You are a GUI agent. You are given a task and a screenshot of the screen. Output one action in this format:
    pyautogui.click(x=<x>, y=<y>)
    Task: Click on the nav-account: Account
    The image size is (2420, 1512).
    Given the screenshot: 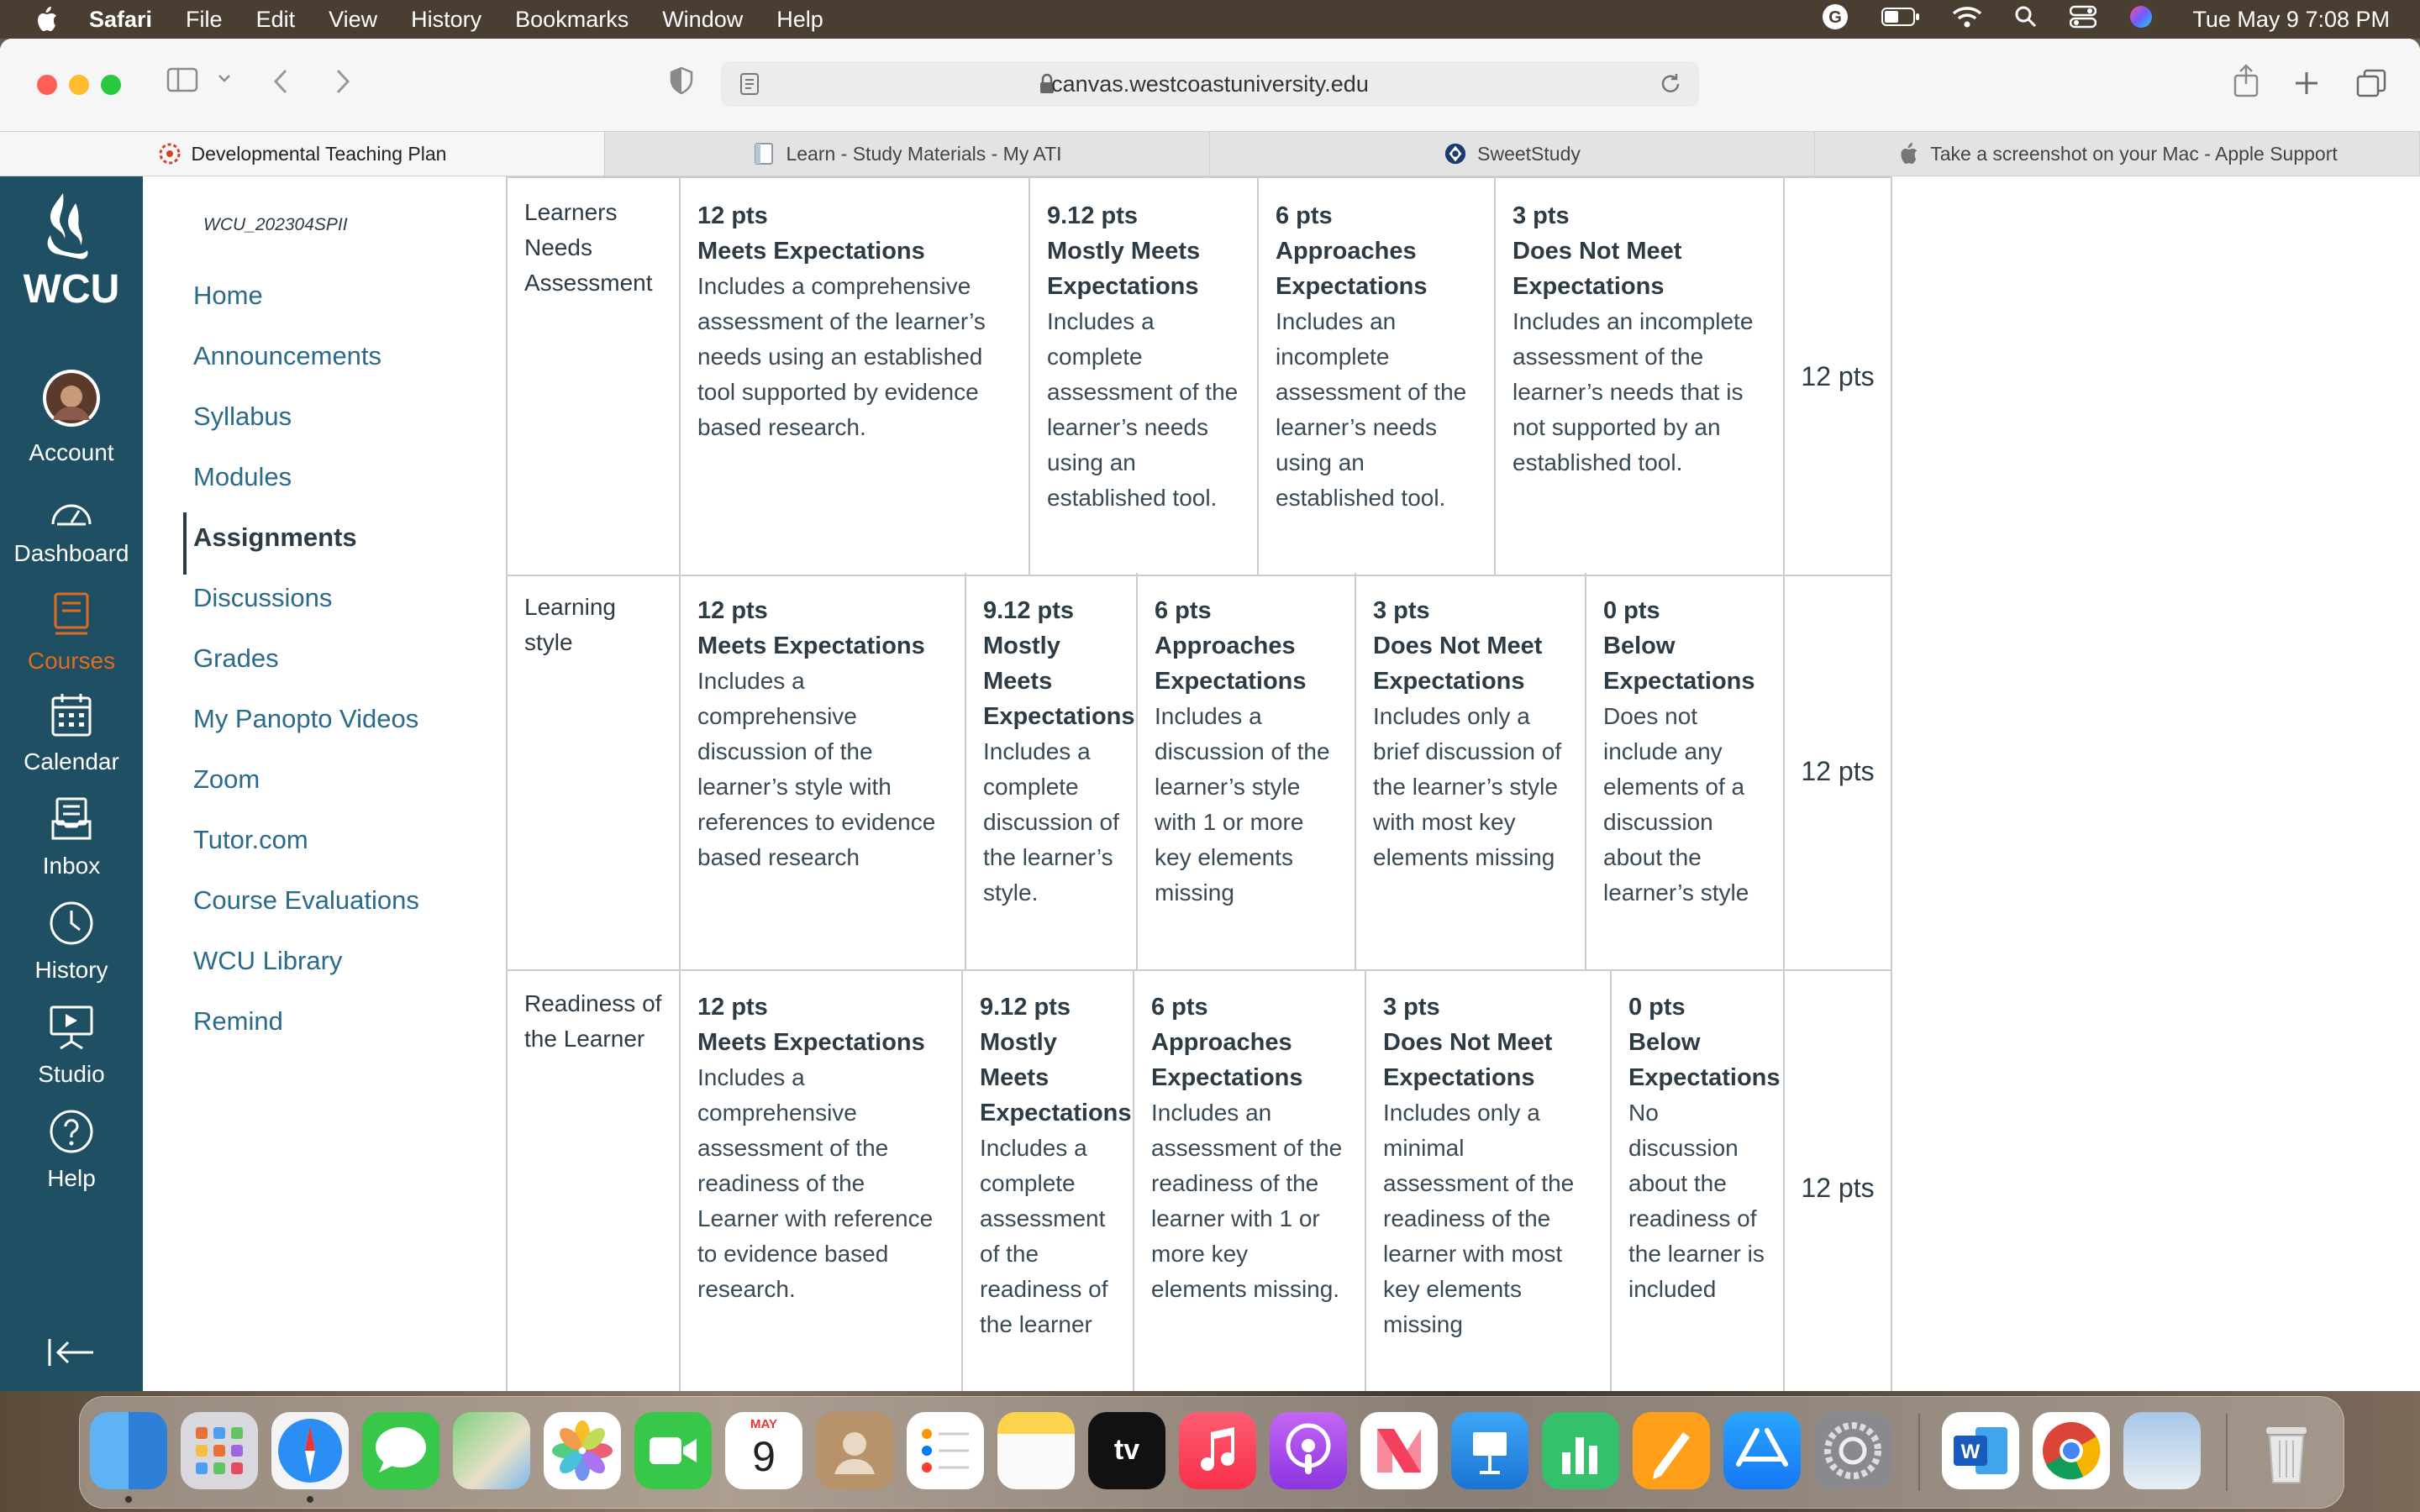 What is the action you would take?
    pyautogui.click(x=71, y=417)
    